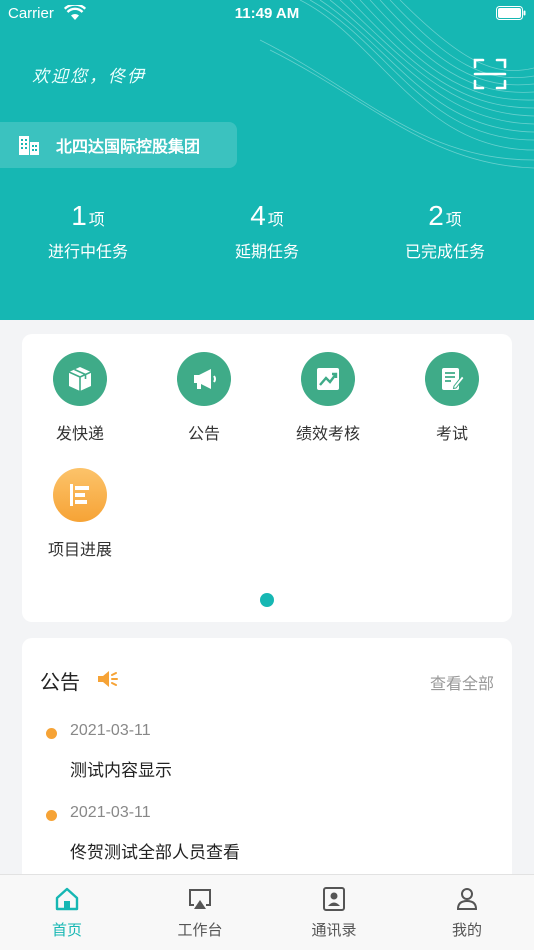  I want to click on stat-number: 1, so click(79, 215).